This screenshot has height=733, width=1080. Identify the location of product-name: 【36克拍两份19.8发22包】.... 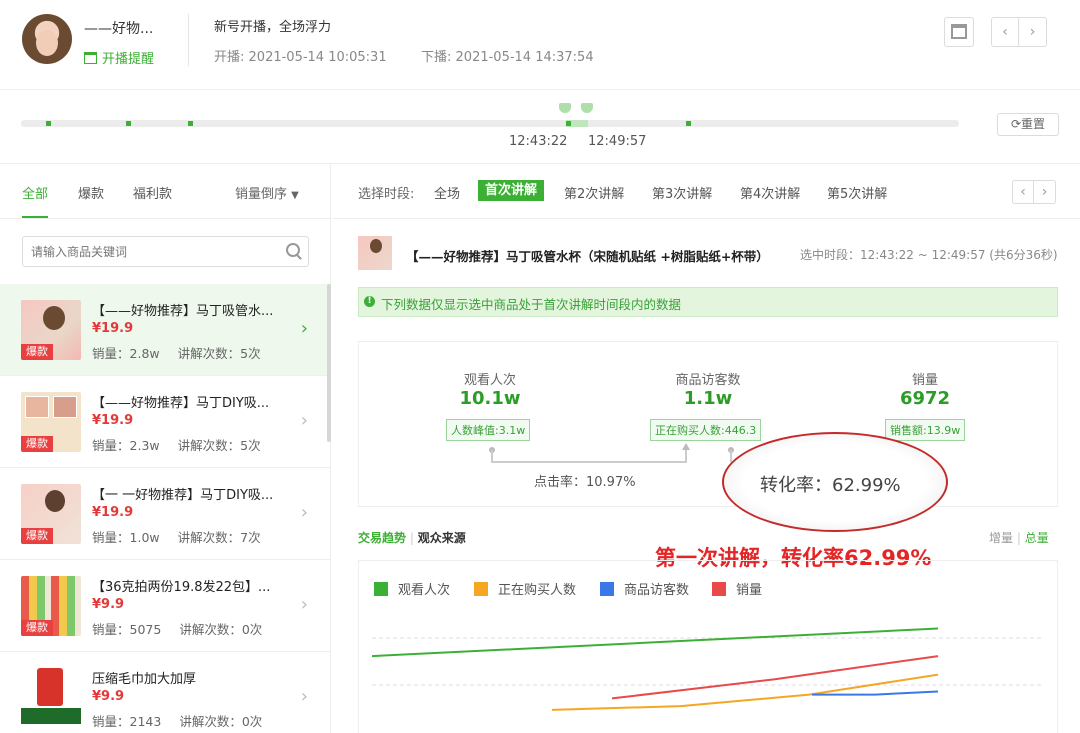
(181, 587).